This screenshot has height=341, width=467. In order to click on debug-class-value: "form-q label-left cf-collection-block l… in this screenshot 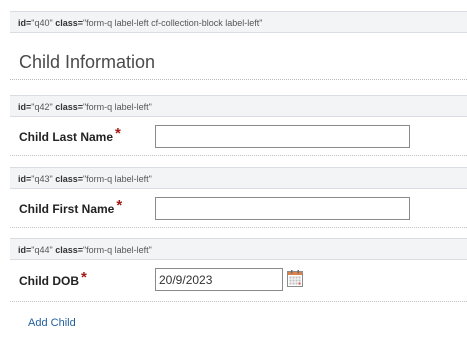, I will do `click(172, 23)`.